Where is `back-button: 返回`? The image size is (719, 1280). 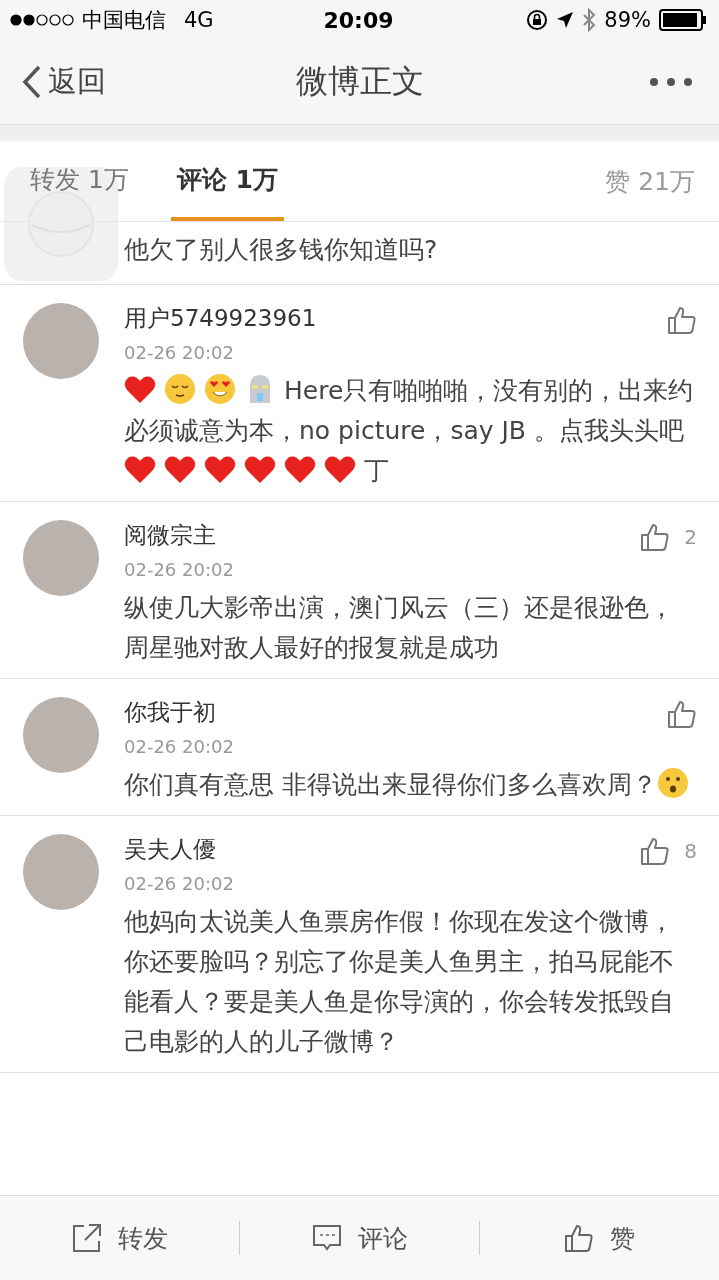
back-button: 返回 is located at coordinates (64, 82).